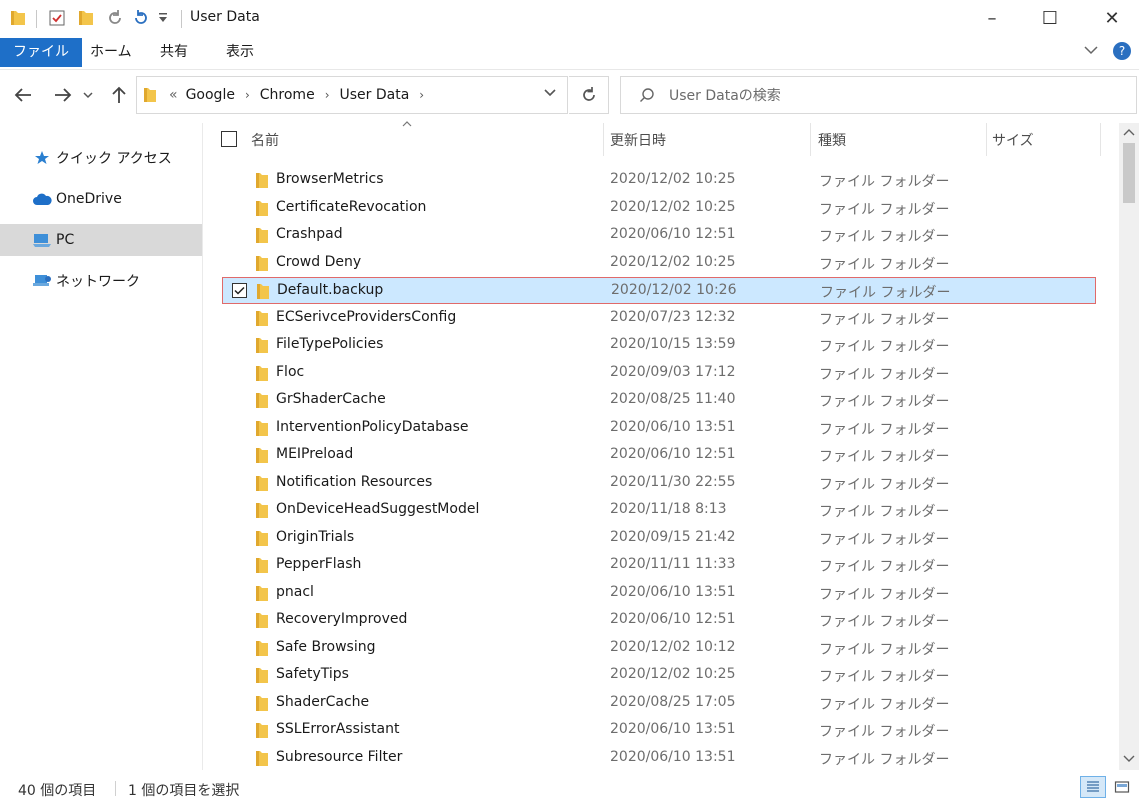 The height and width of the screenshot is (800, 1139). I want to click on minimize-icon: –, so click(992, 18).